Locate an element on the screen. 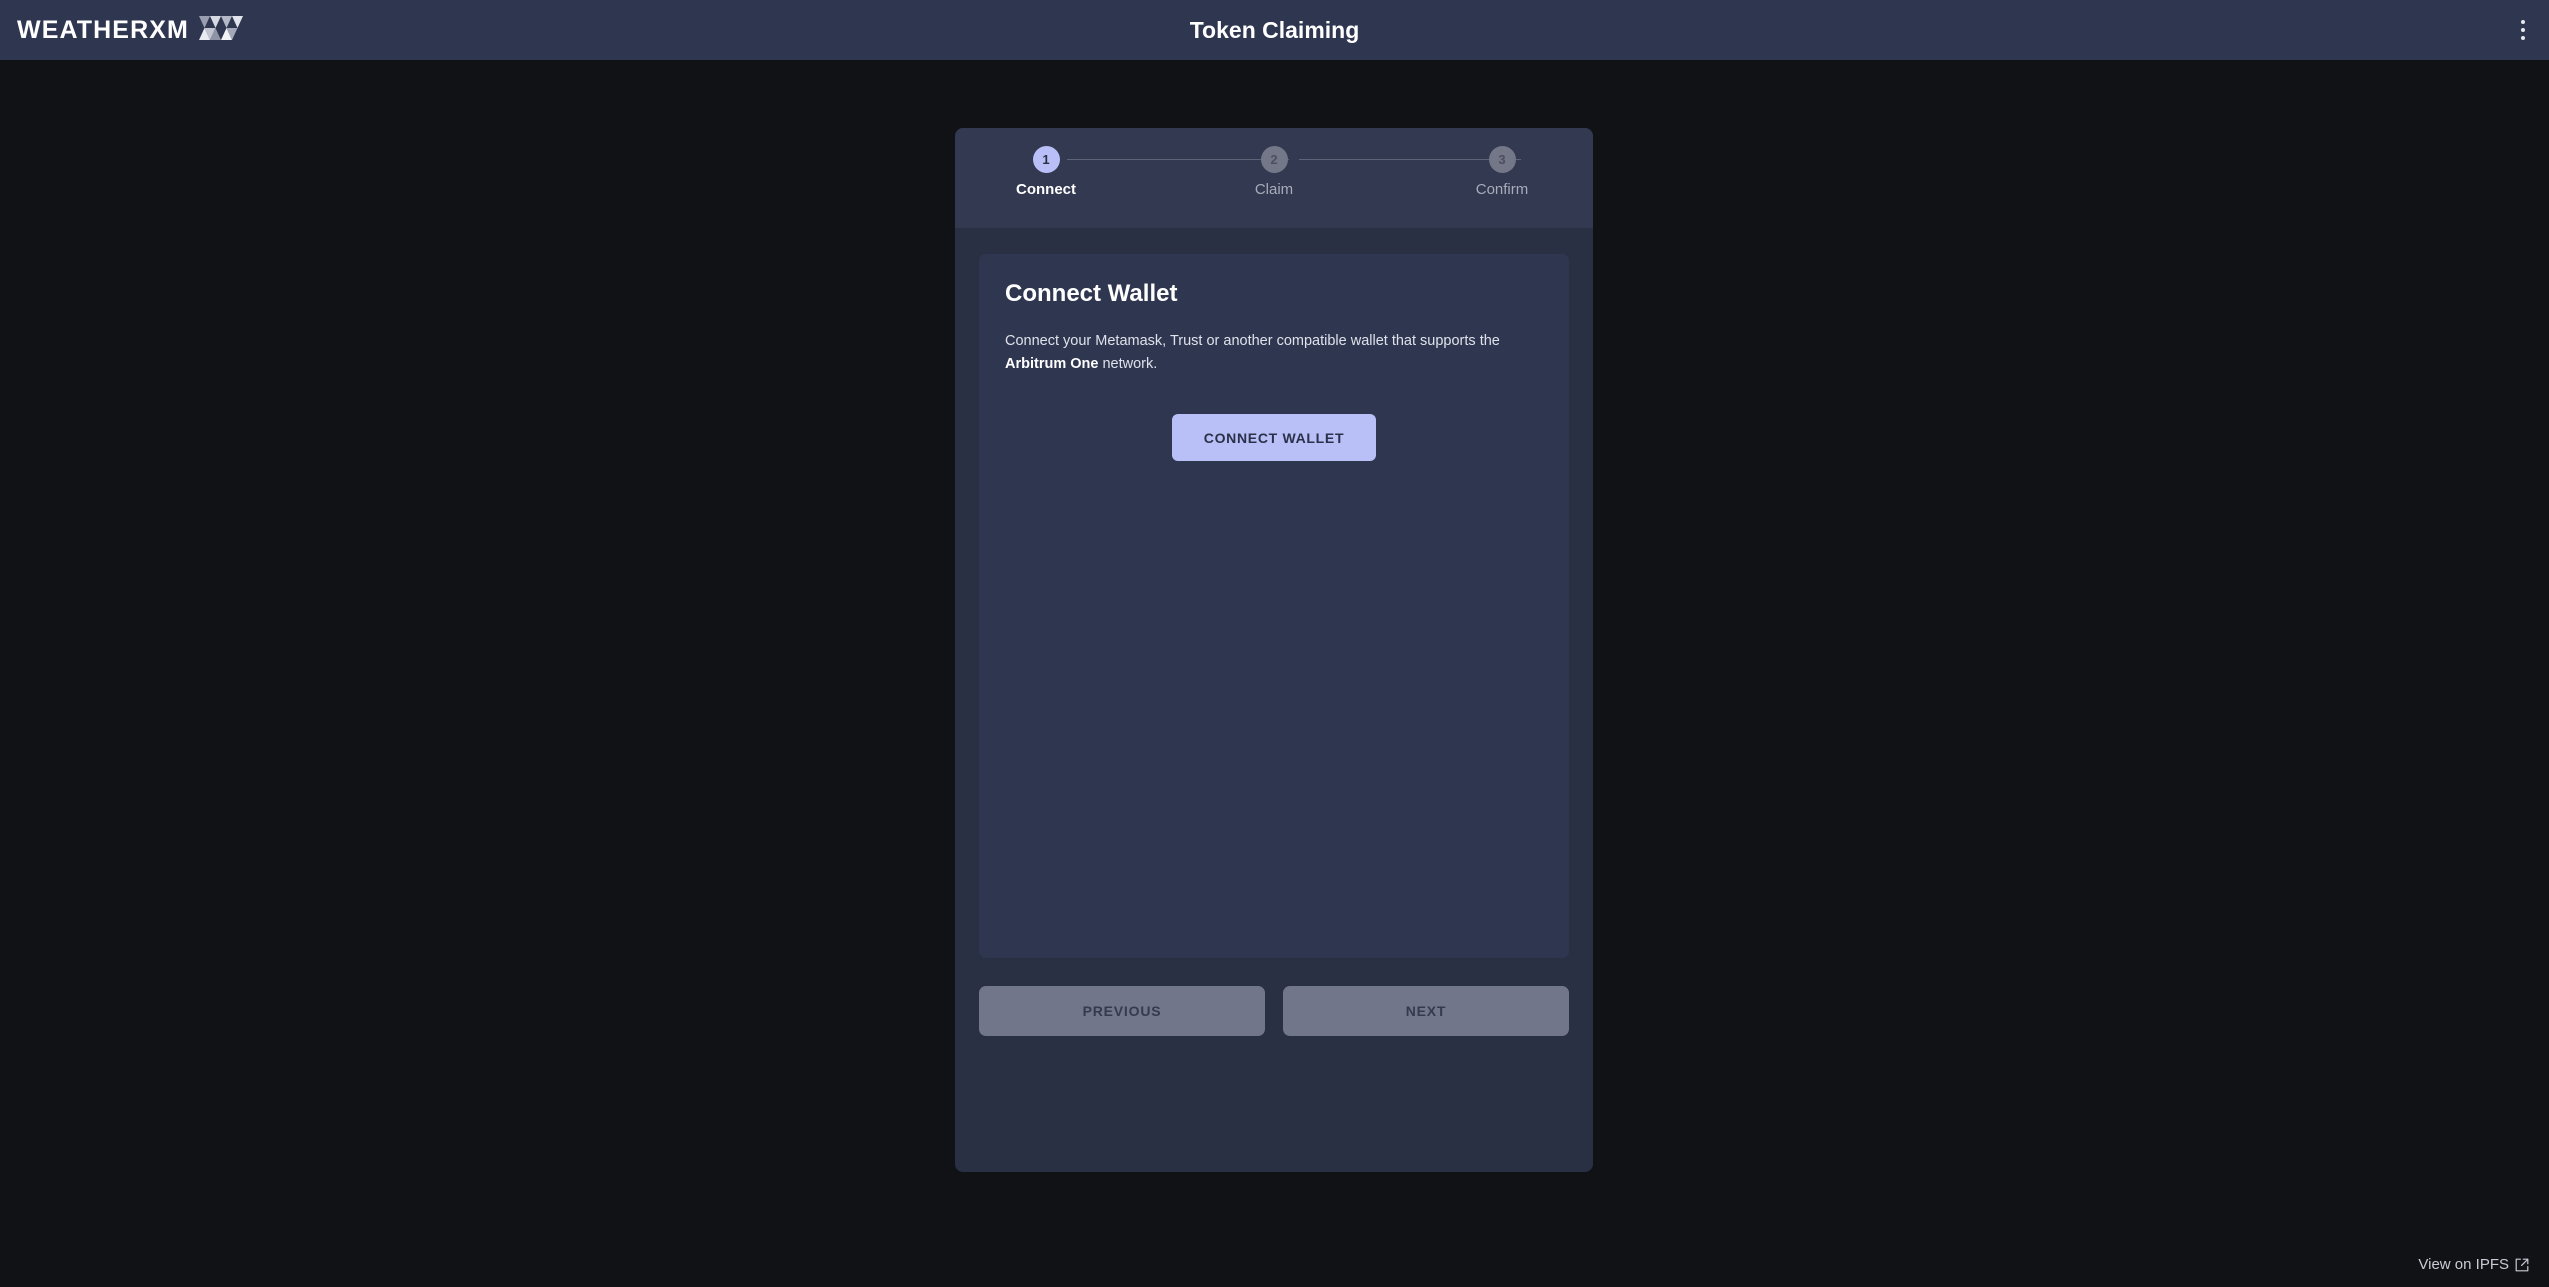 This screenshot has width=2549, height=1287. step-claim: 2 Claim is located at coordinates (1274, 171).